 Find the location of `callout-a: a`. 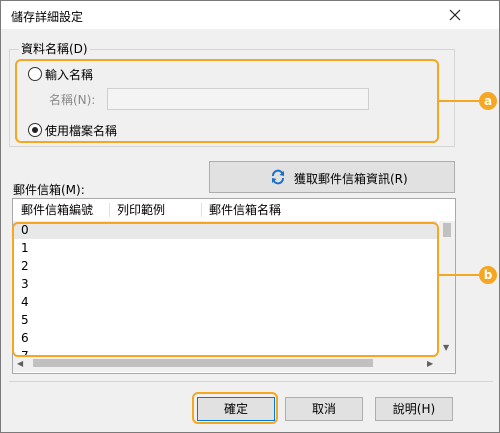

callout-a: a is located at coordinates (488, 101).